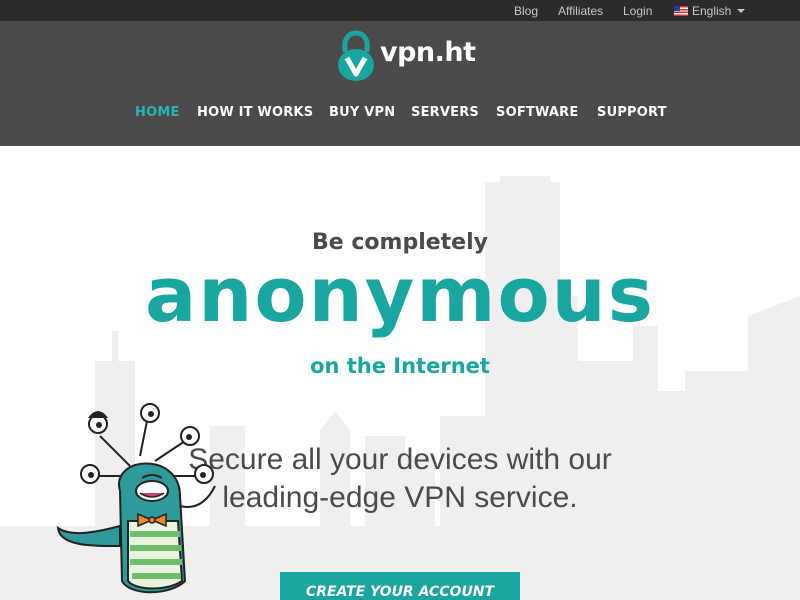 This screenshot has width=800, height=600. I want to click on top-utility-bar: Blog Affiliates Login English, so click(400, 10).